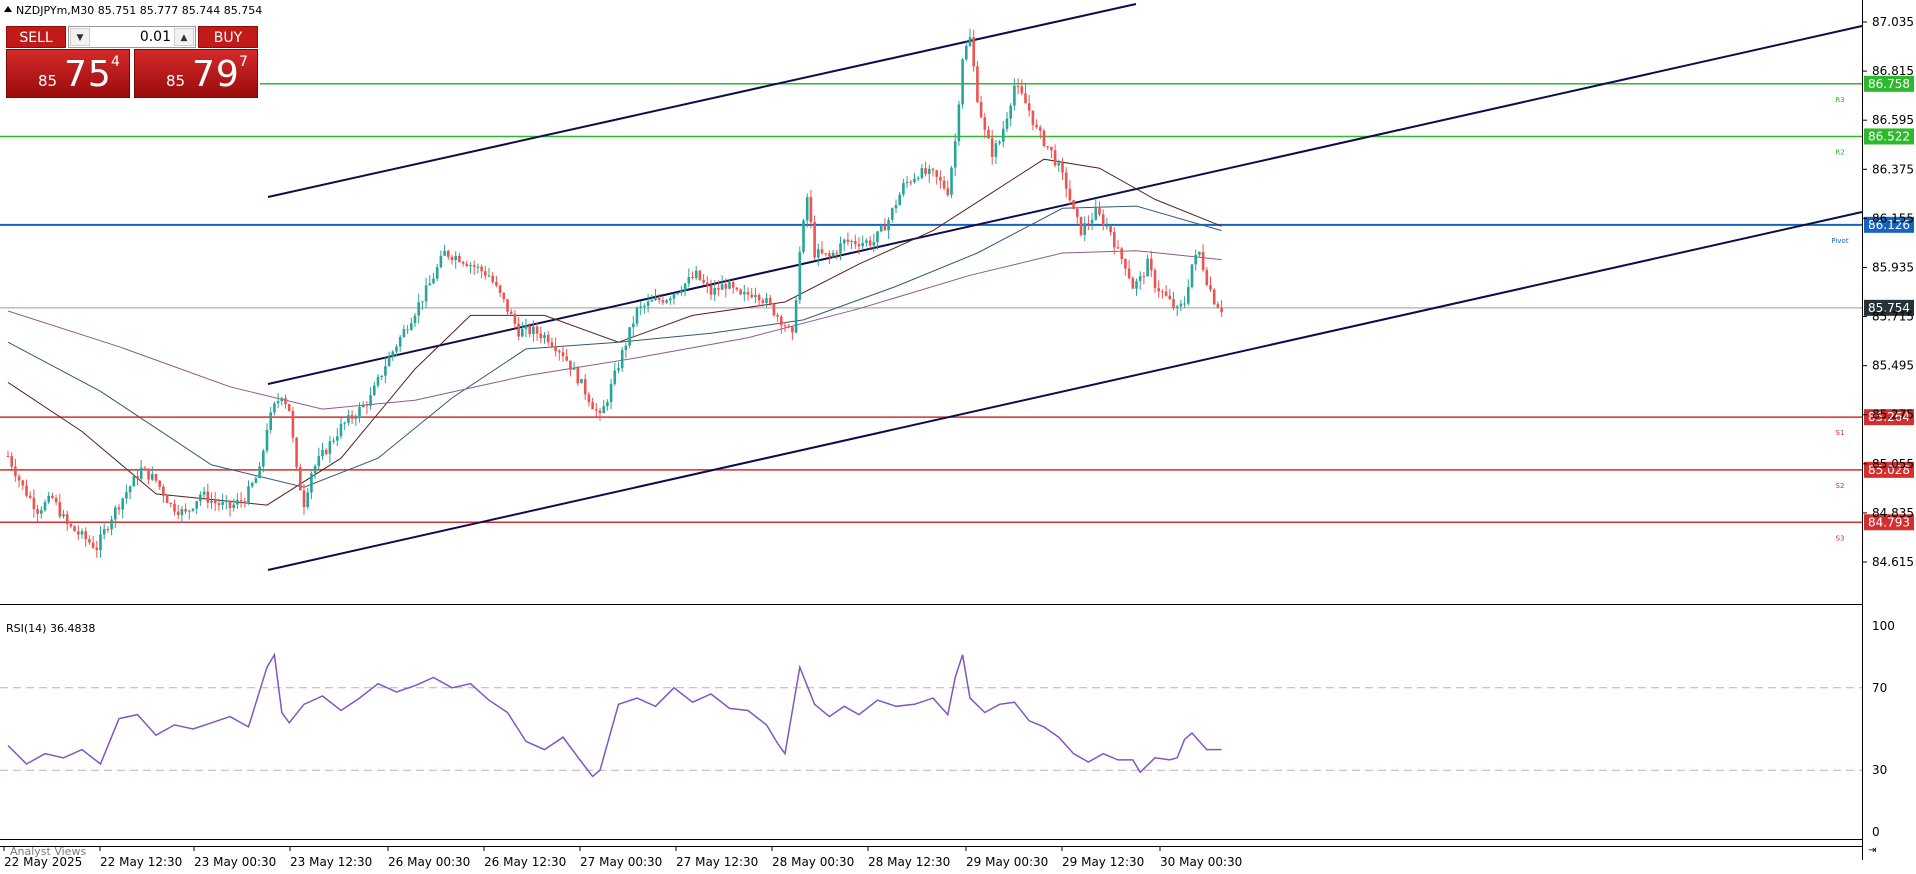  What do you see at coordinates (80, 37) in the screenshot?
I see `lot-decrease-icon: ▼` at bounding box center [80, 37].